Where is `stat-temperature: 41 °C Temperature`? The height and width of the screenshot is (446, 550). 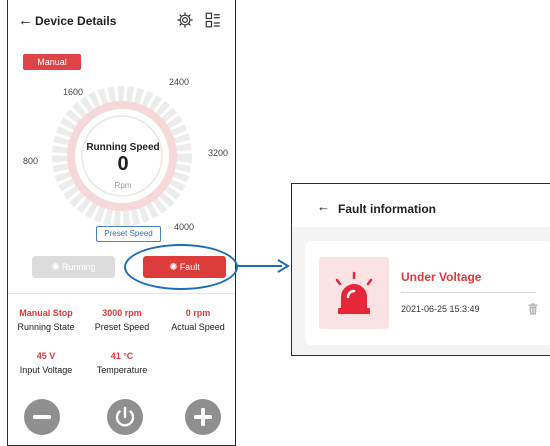
stat-temperature: 41 °C Temperature is located at coordinates (122, 363).